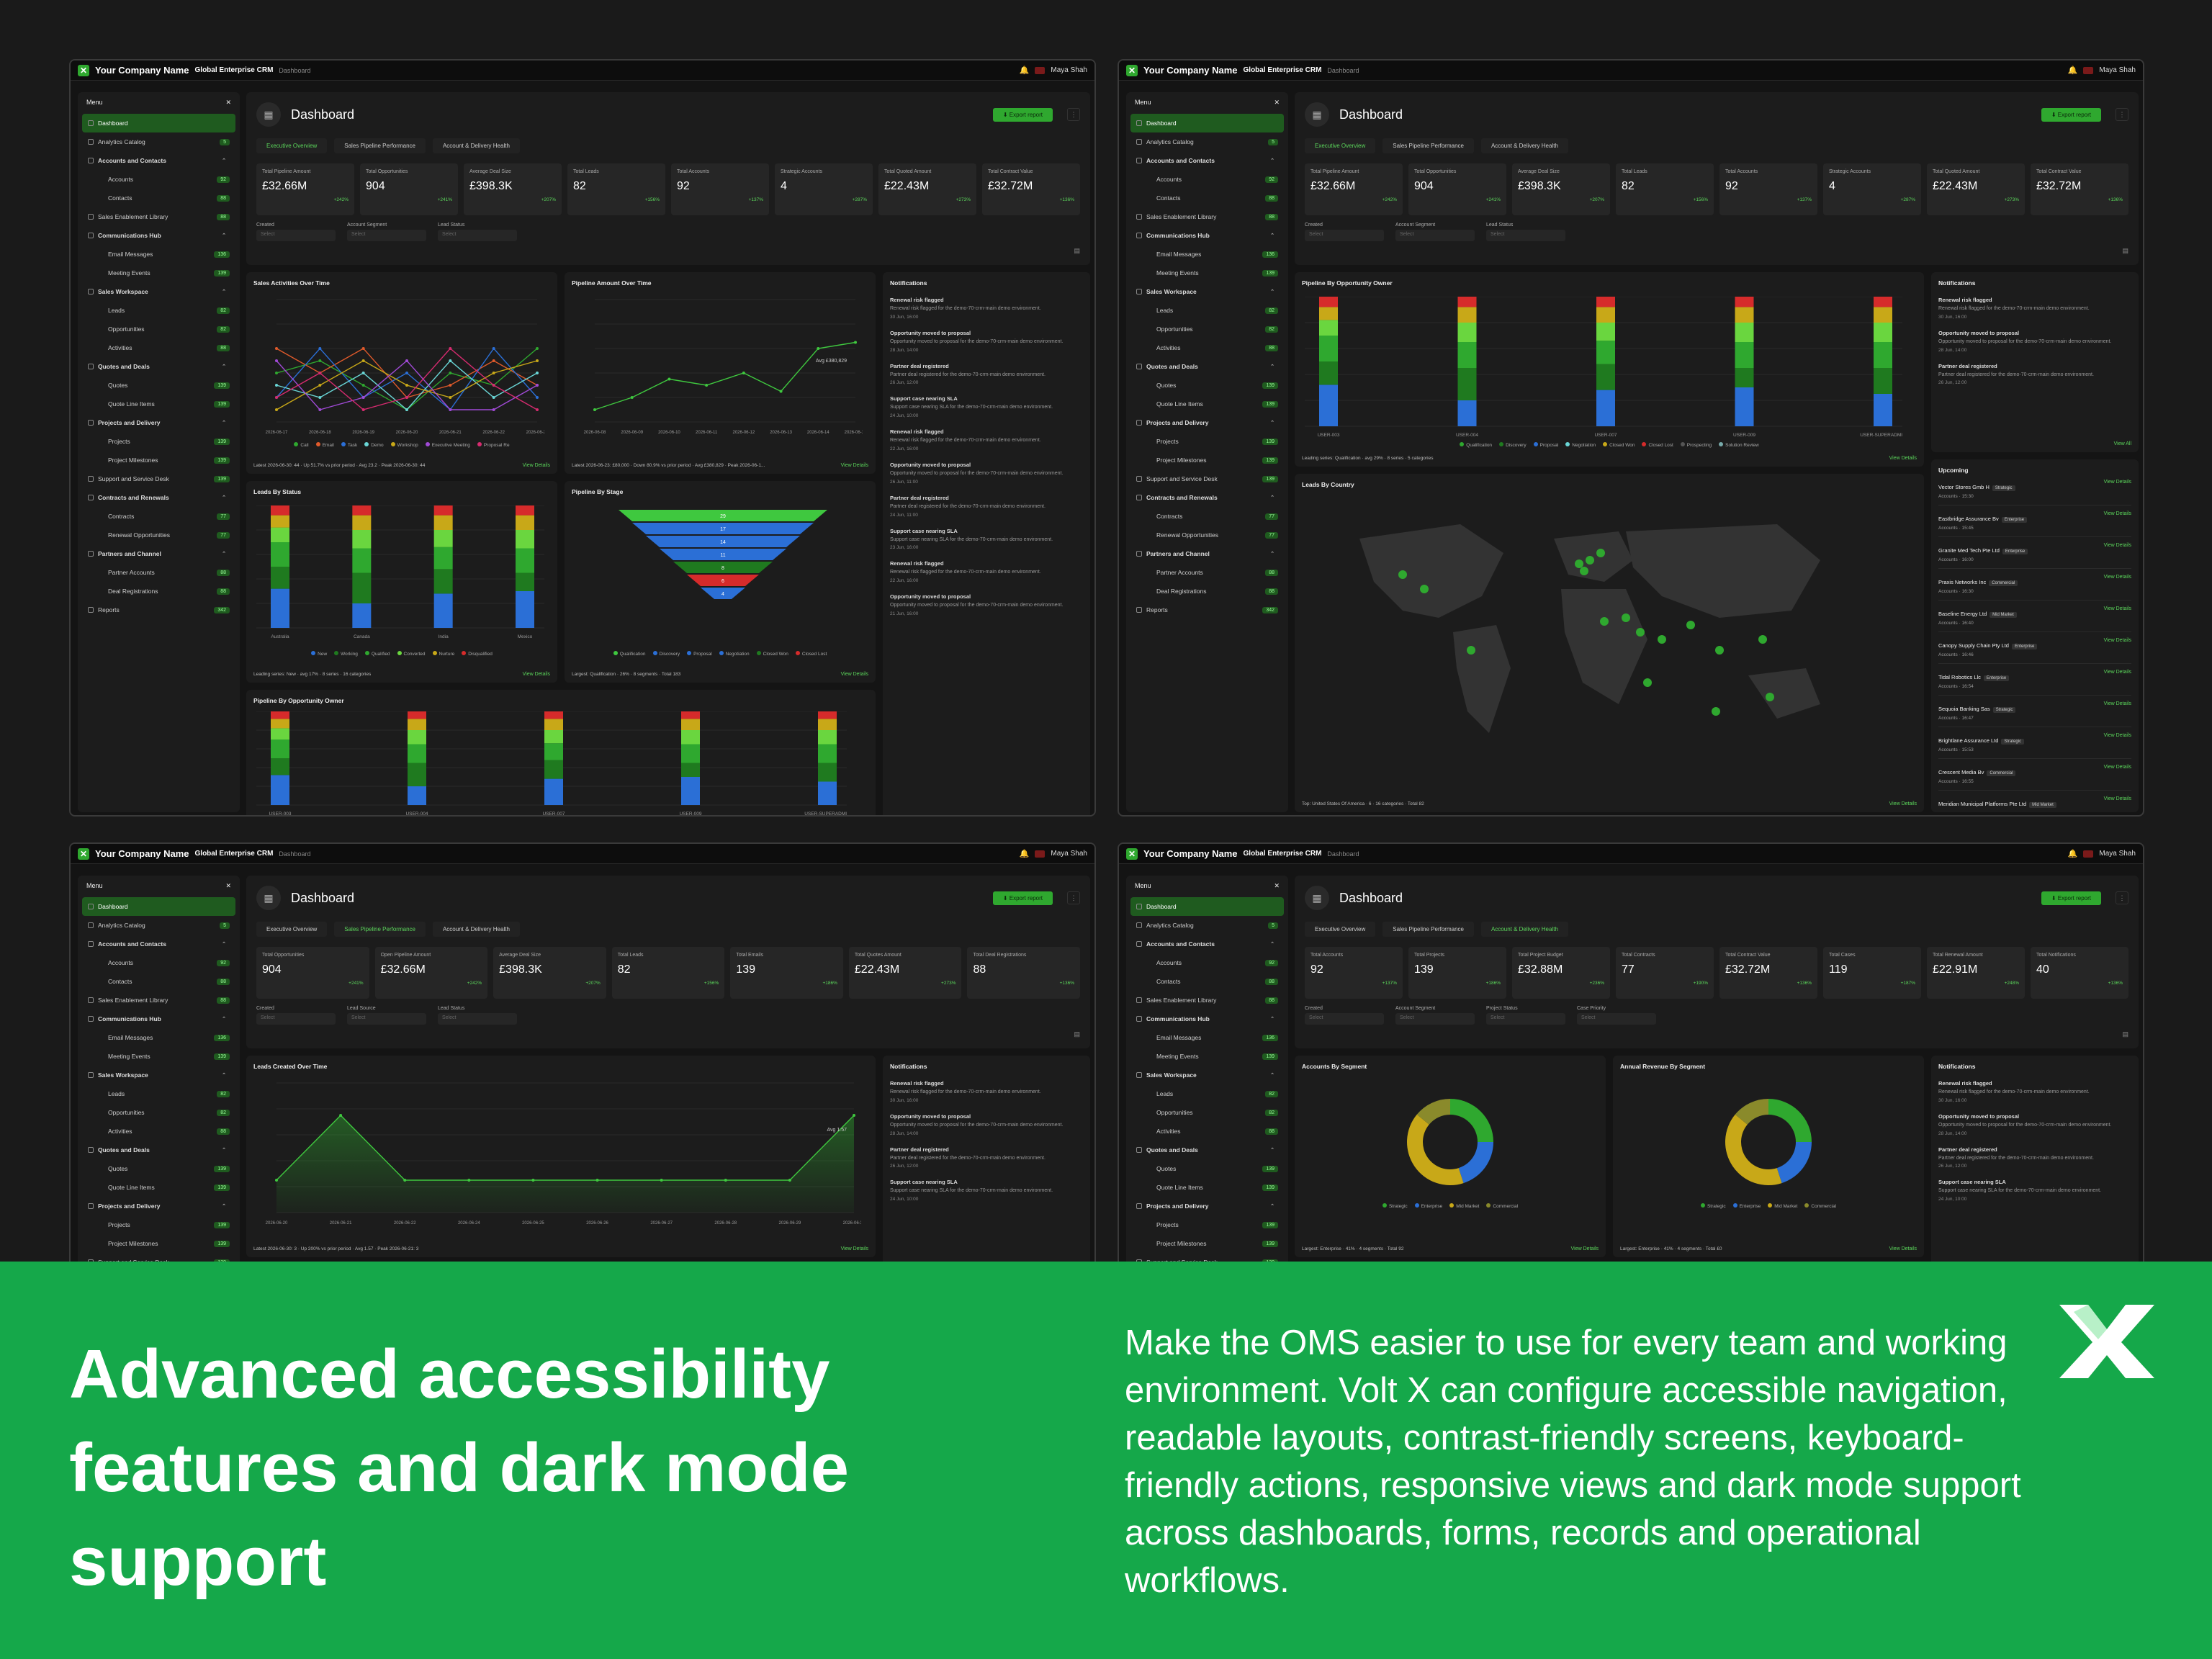  I want to click on legend-item: Proposal, so click(1546, 445).